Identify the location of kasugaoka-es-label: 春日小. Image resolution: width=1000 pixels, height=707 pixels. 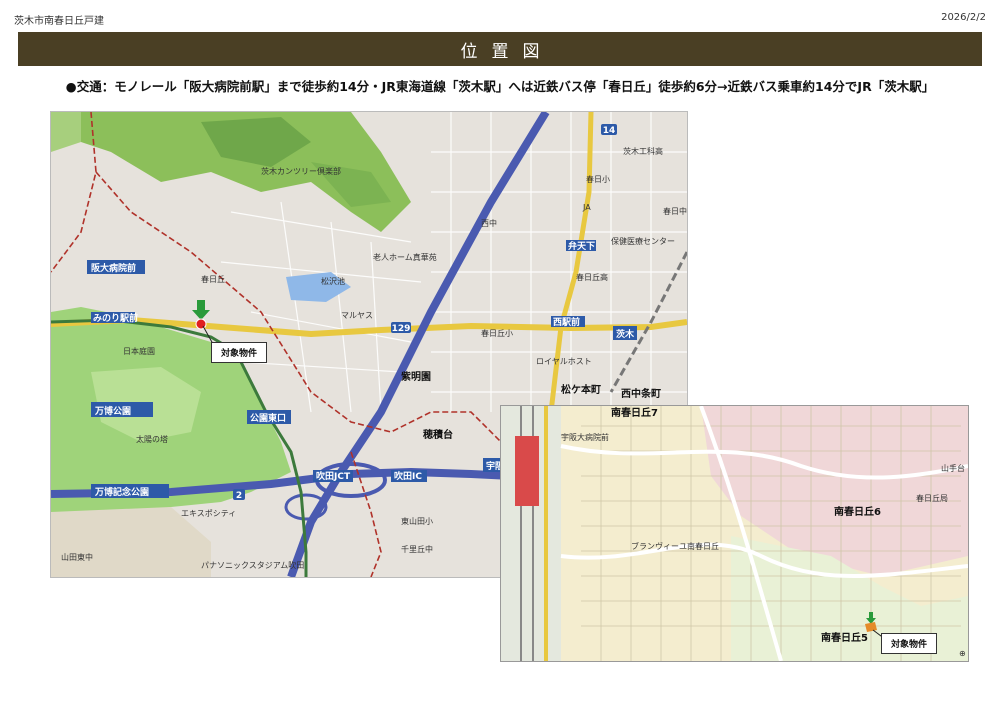
(598, 179).